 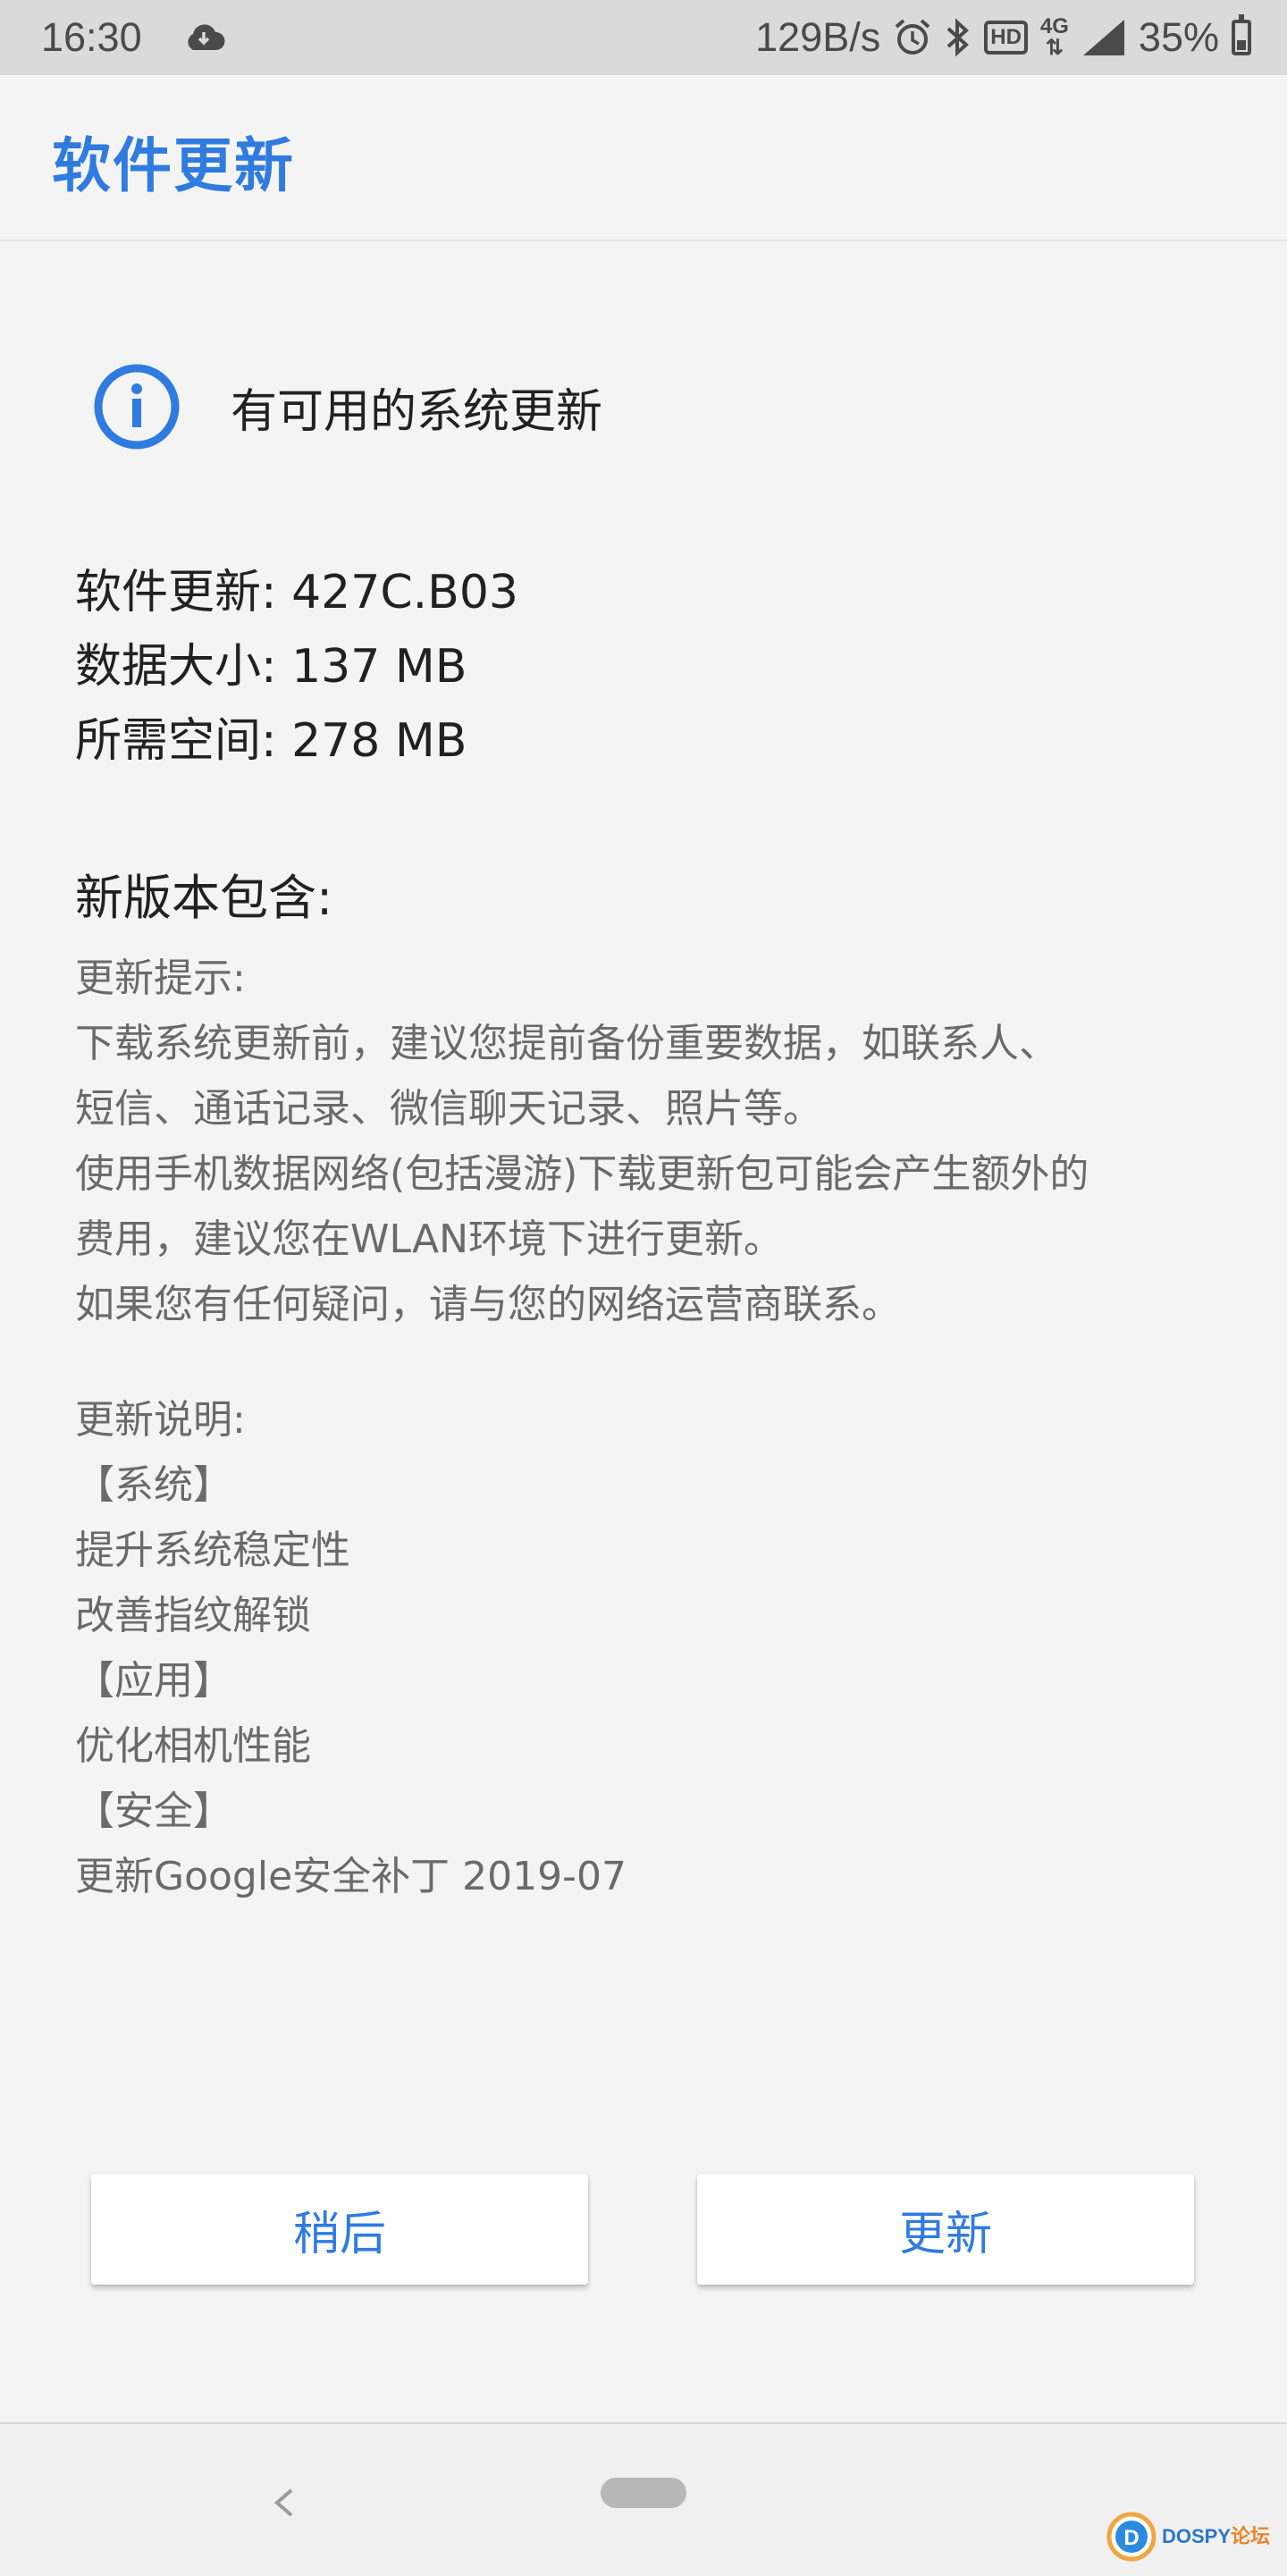 I want to click on version-label: 软件更新:, so click(x=176, y=593).